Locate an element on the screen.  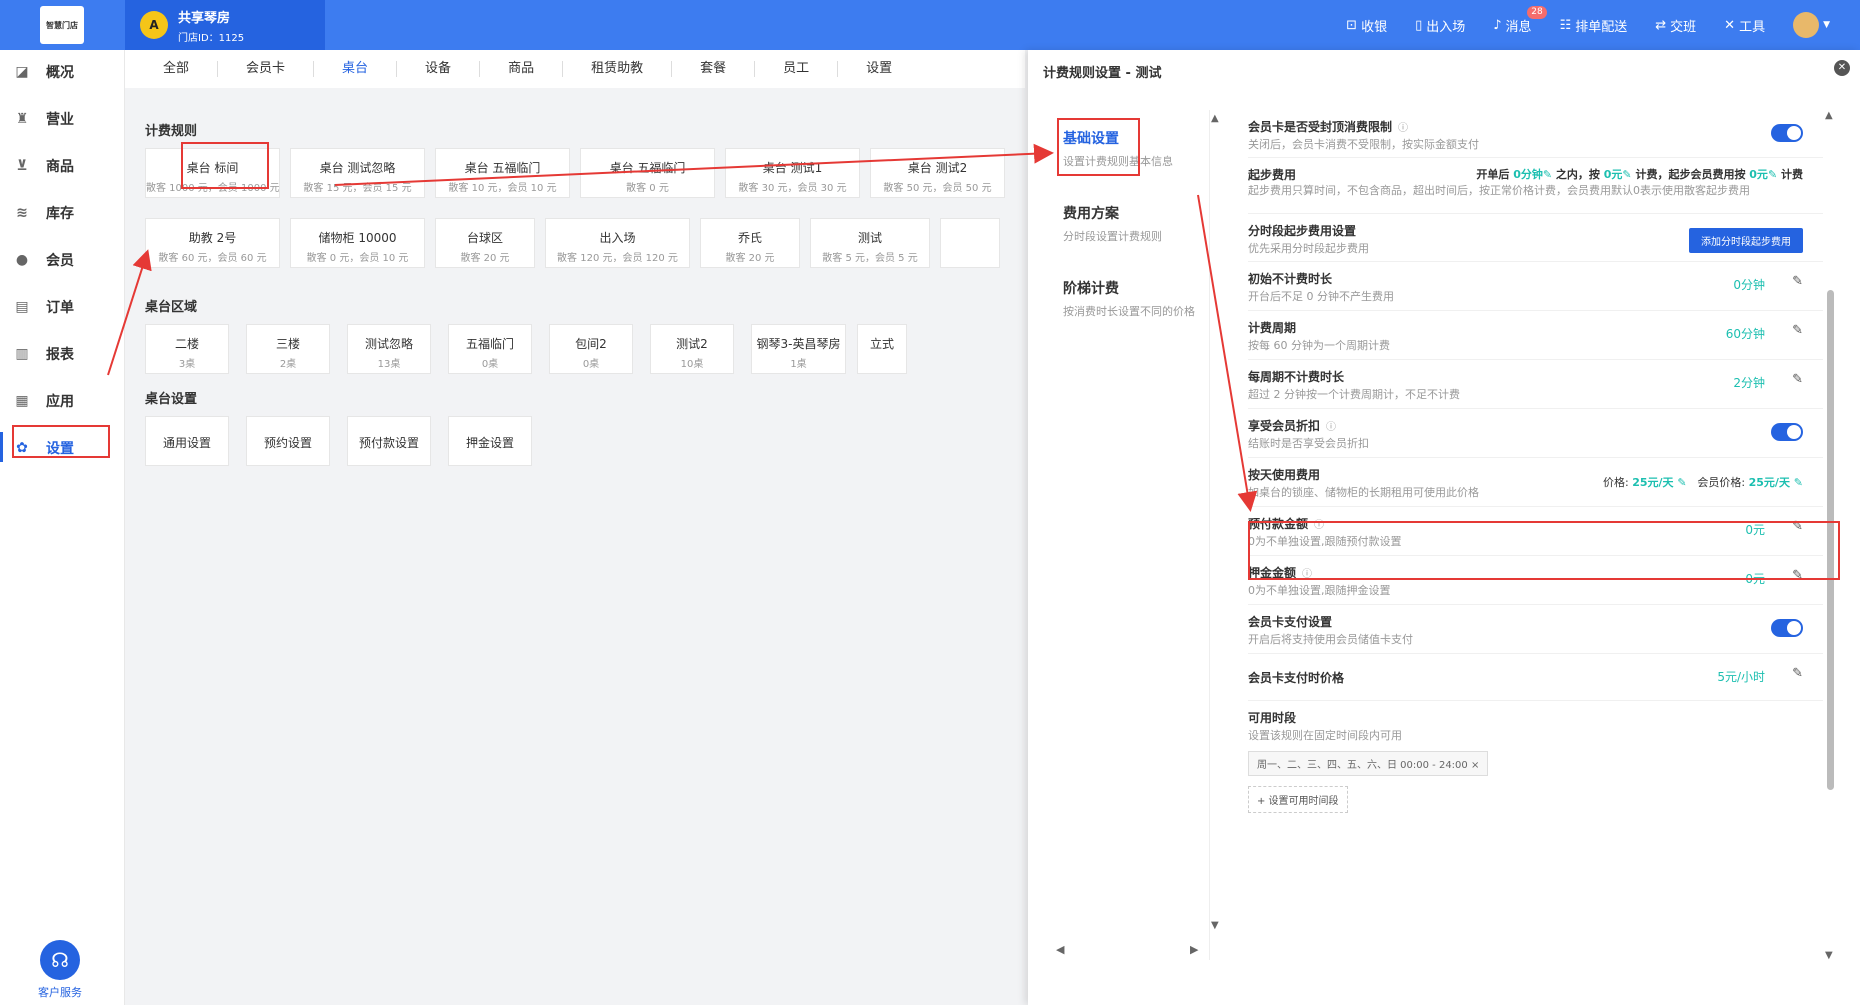
billing-rule-card: 储物柜 10000 散客 0 元，会员 10 元 is located at coordinates (357, 243).